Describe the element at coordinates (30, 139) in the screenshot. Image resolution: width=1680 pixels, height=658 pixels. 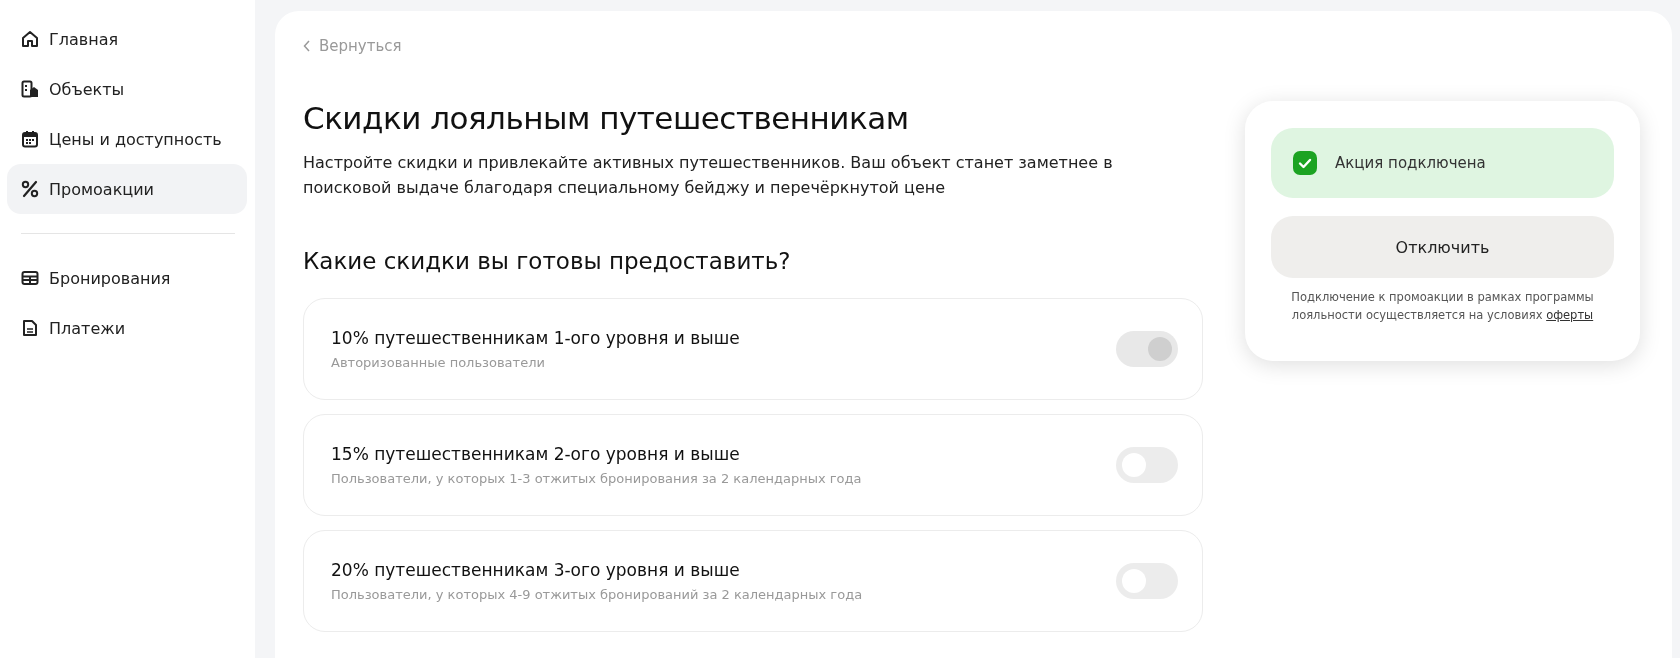
I see `calendar-icon` at that location.